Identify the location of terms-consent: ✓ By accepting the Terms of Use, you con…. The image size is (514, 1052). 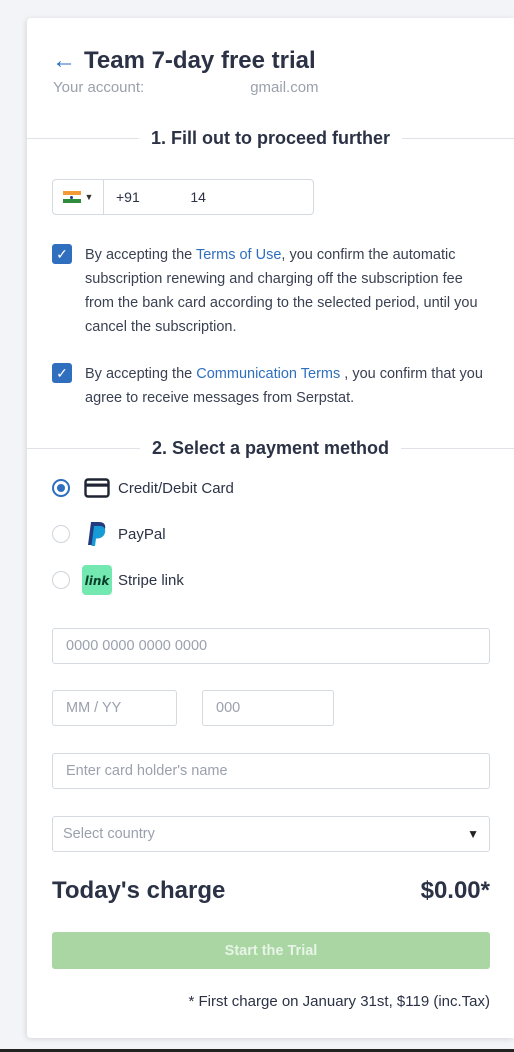
(268, 291).